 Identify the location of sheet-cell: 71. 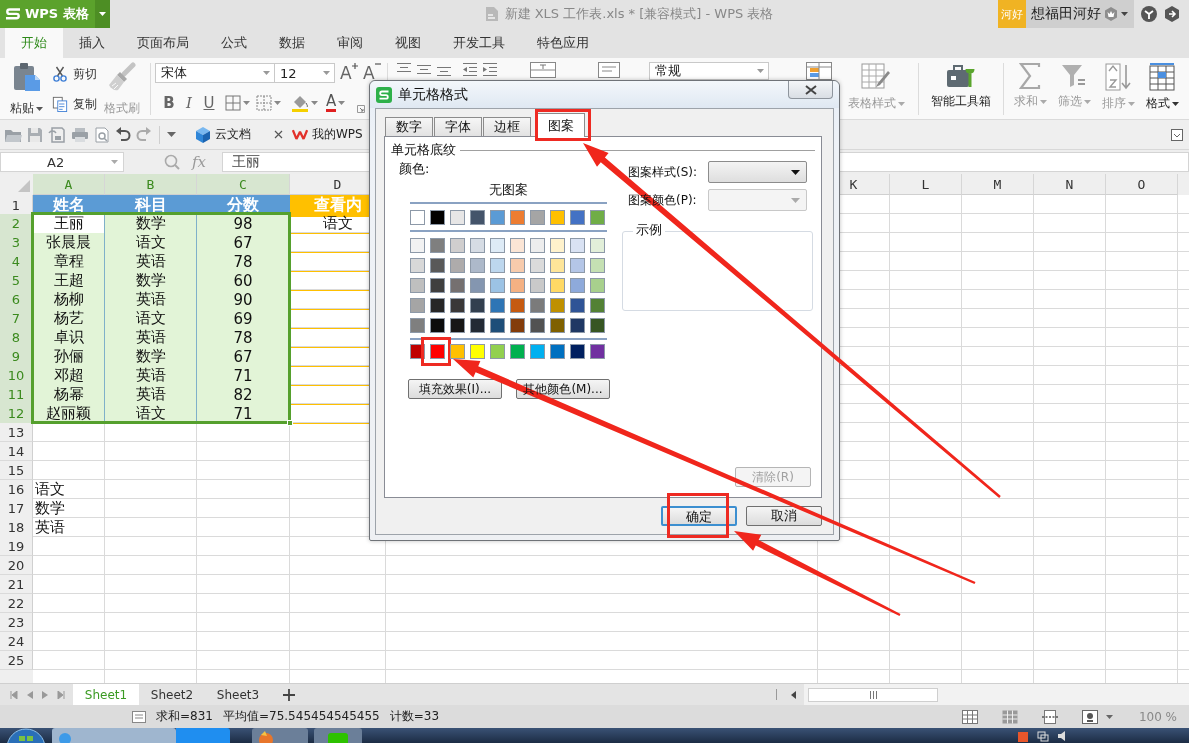
(243, 376).